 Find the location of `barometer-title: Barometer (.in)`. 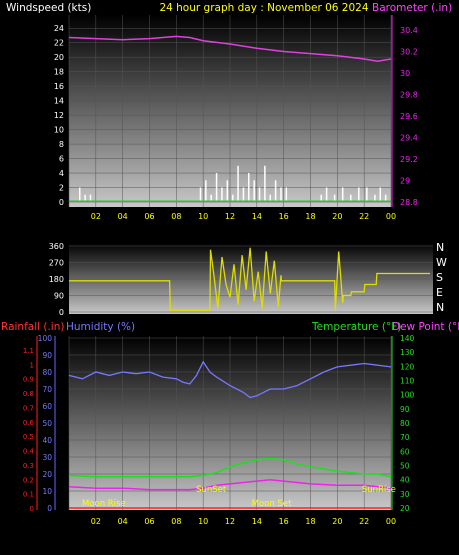

barometer-title: Barometer (.in) is located at coordinates (412, 8).